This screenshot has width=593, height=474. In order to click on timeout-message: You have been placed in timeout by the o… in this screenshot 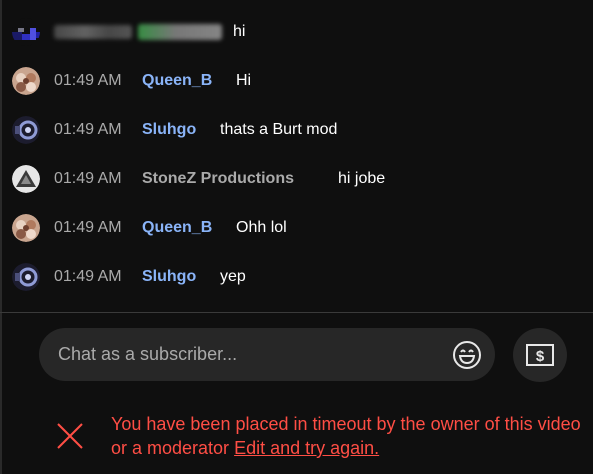, I will do `click(346, 436)`.